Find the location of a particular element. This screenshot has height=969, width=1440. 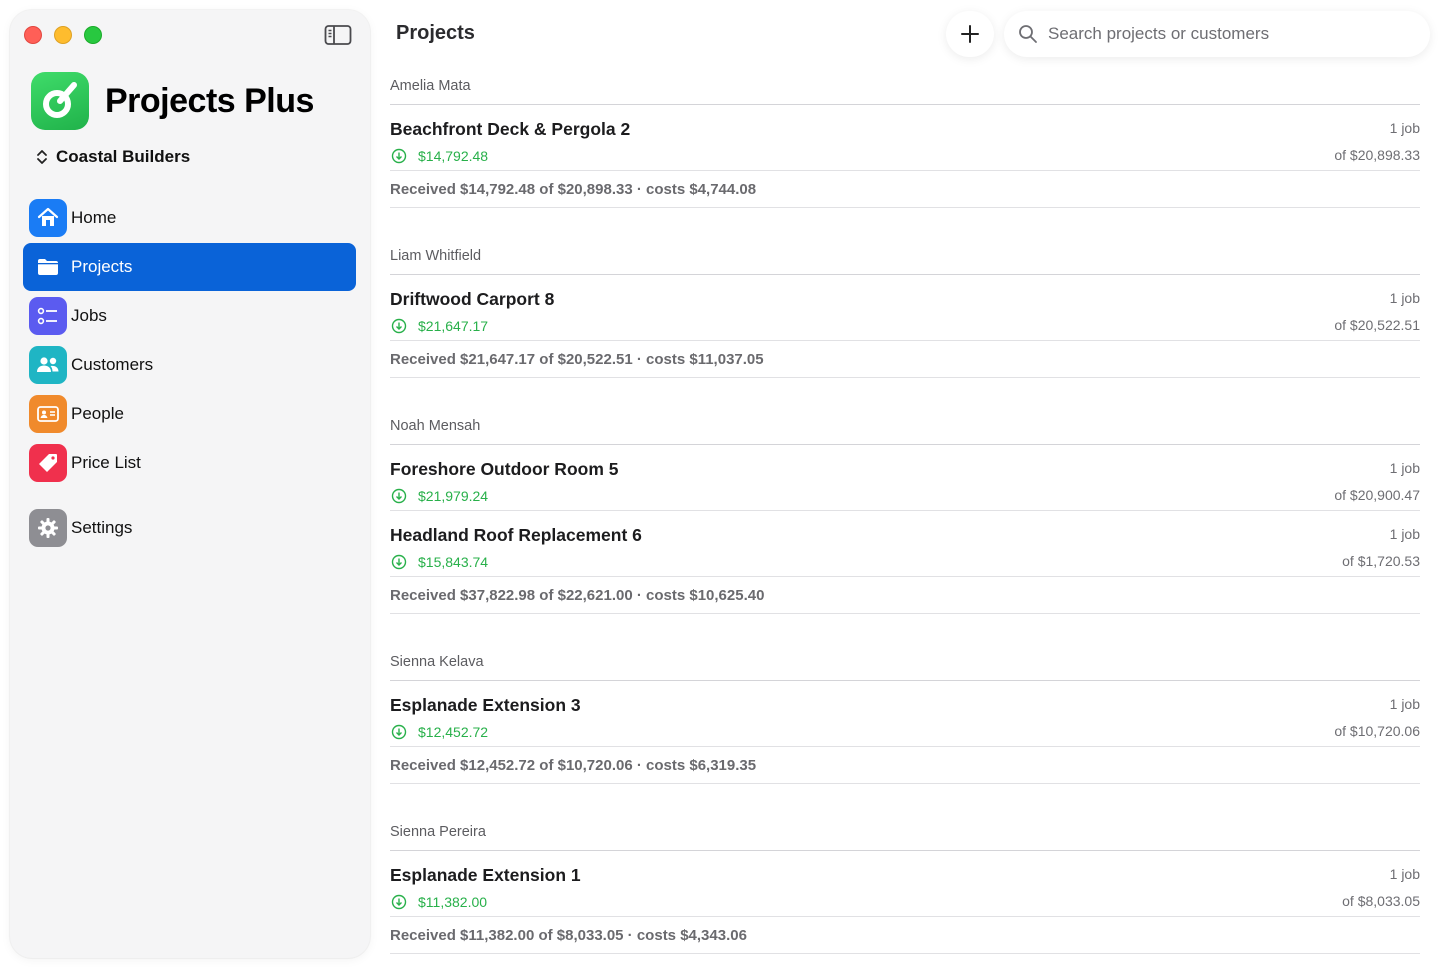

project-paid: $11,382.00 is located at coordinates (438, 902).